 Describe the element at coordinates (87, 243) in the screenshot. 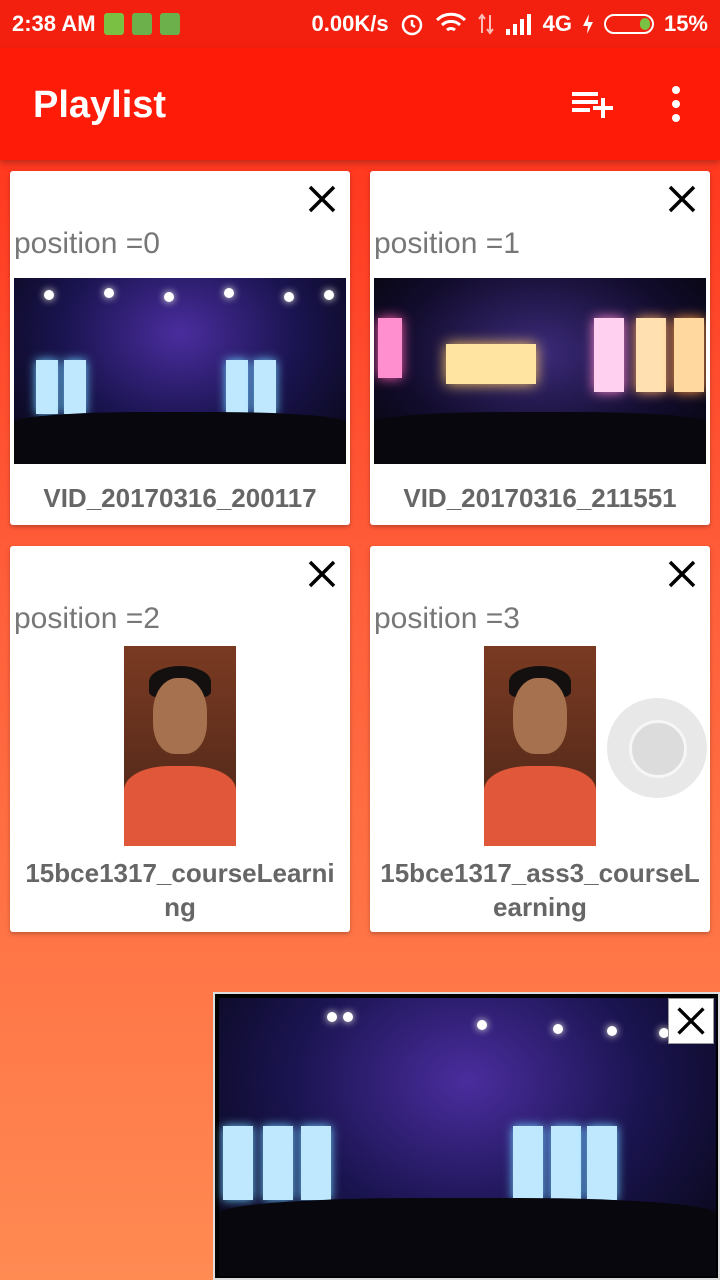

I see `position-label: position =0` at that location.